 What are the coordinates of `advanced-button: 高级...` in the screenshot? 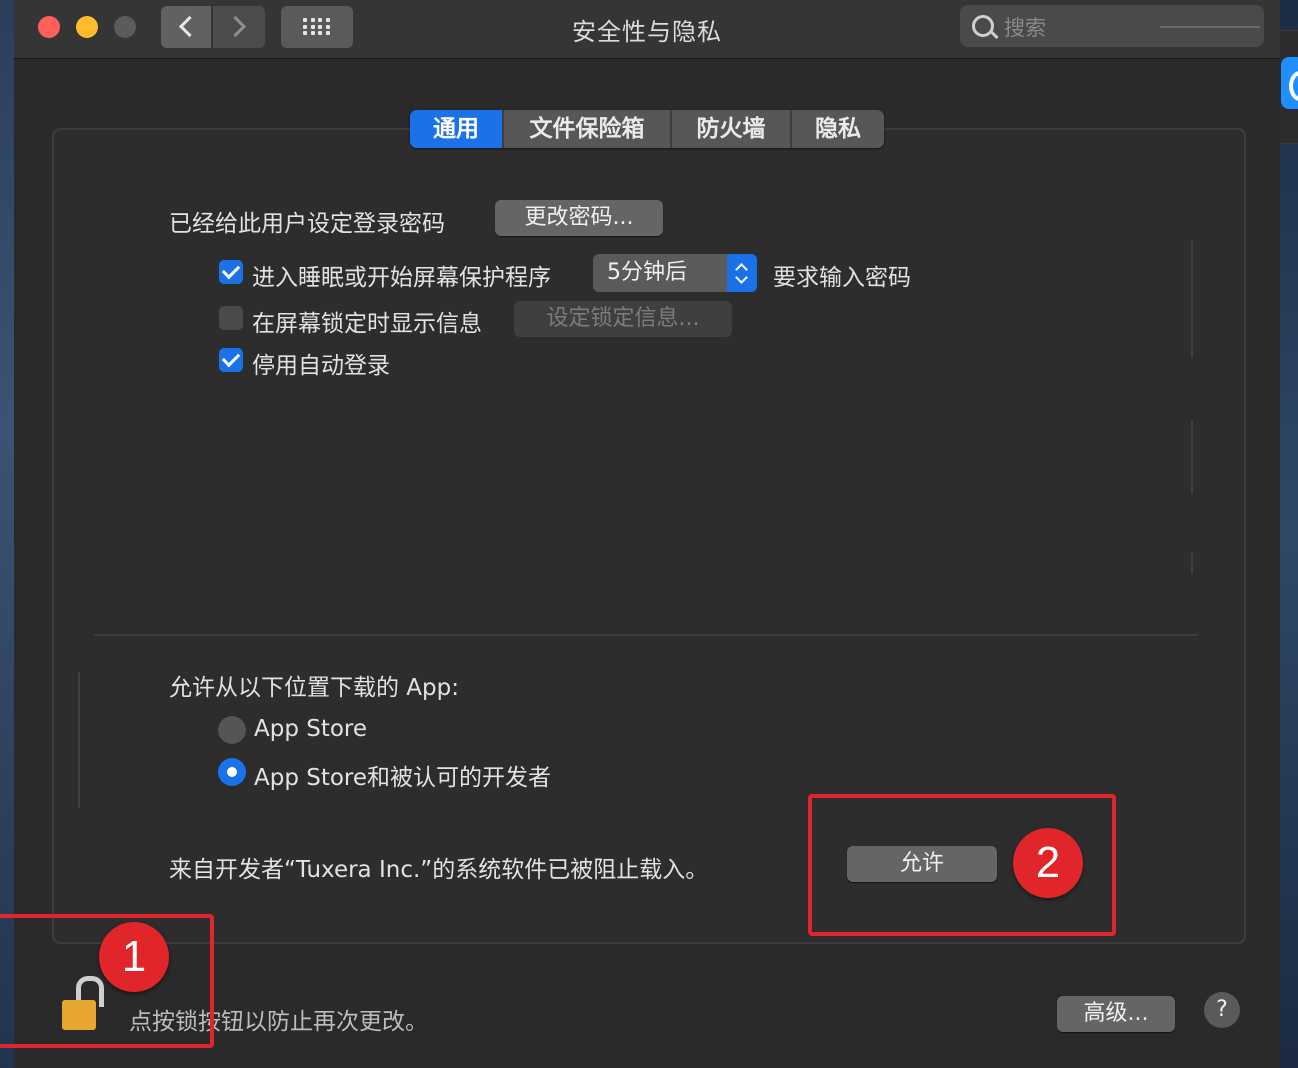 It's located at (1116, 1014).